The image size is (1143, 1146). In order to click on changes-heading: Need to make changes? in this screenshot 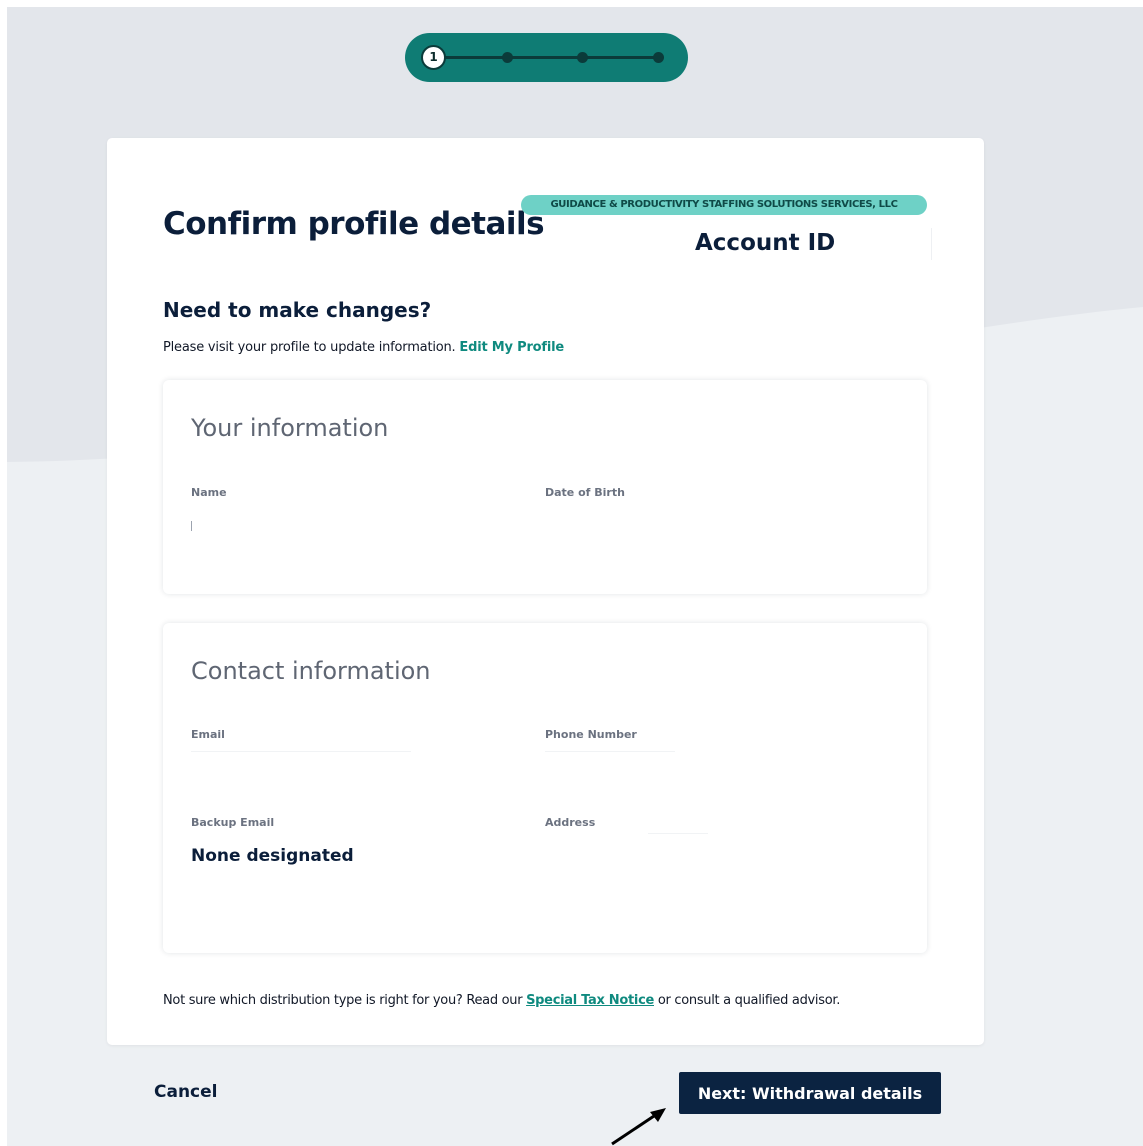, I will do `click(297, 310)`.